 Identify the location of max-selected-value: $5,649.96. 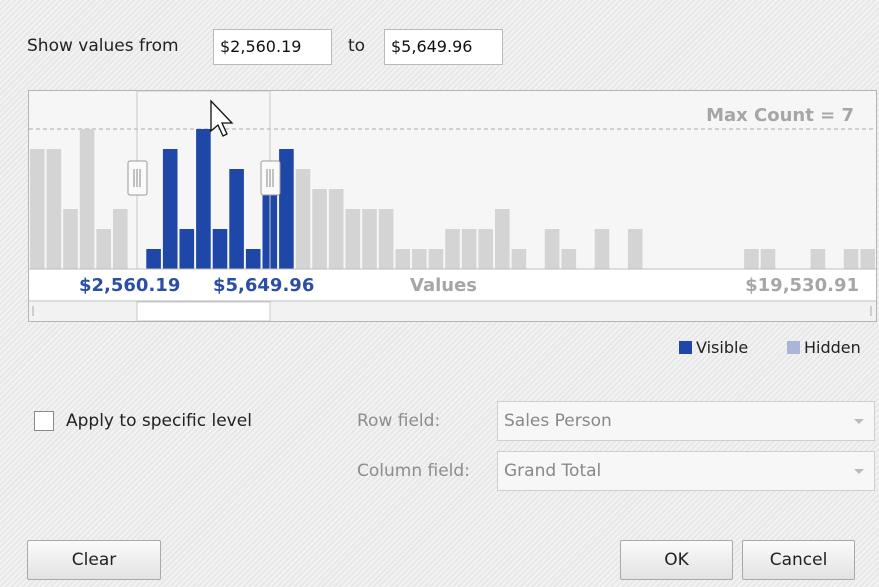
(264, 285).